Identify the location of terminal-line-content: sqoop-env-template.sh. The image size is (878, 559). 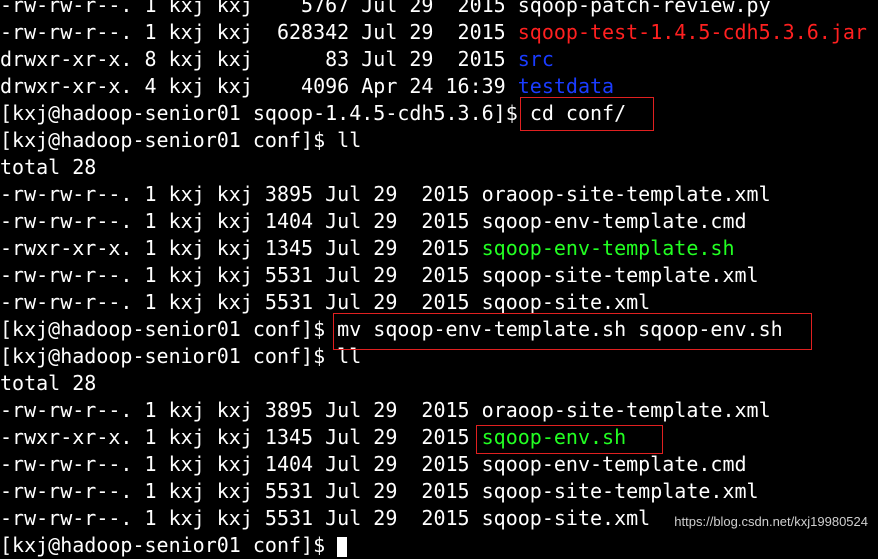
(608, 248).